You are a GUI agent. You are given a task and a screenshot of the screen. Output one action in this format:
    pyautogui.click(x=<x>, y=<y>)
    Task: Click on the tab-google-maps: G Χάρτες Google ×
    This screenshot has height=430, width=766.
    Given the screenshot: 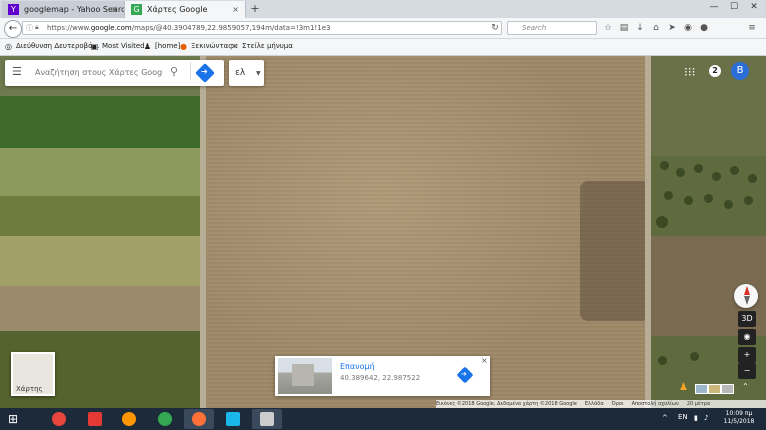 What is the action you would take?
    pyautogui.click(x=185, y=9)
    